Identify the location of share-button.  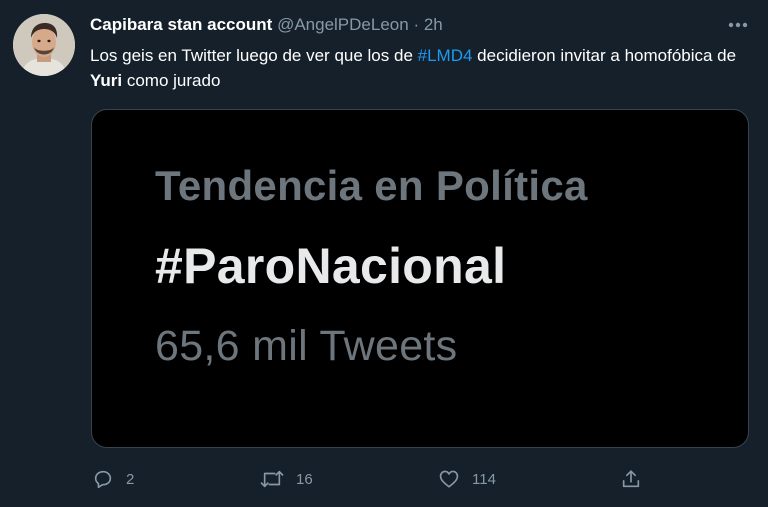
(631, 479).